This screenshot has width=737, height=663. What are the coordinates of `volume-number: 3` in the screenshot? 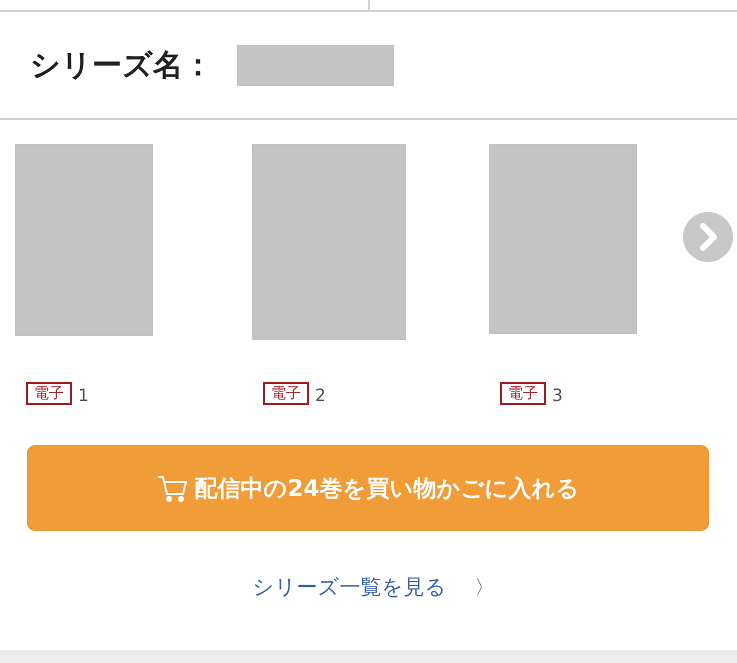 It's located at (557, 396).